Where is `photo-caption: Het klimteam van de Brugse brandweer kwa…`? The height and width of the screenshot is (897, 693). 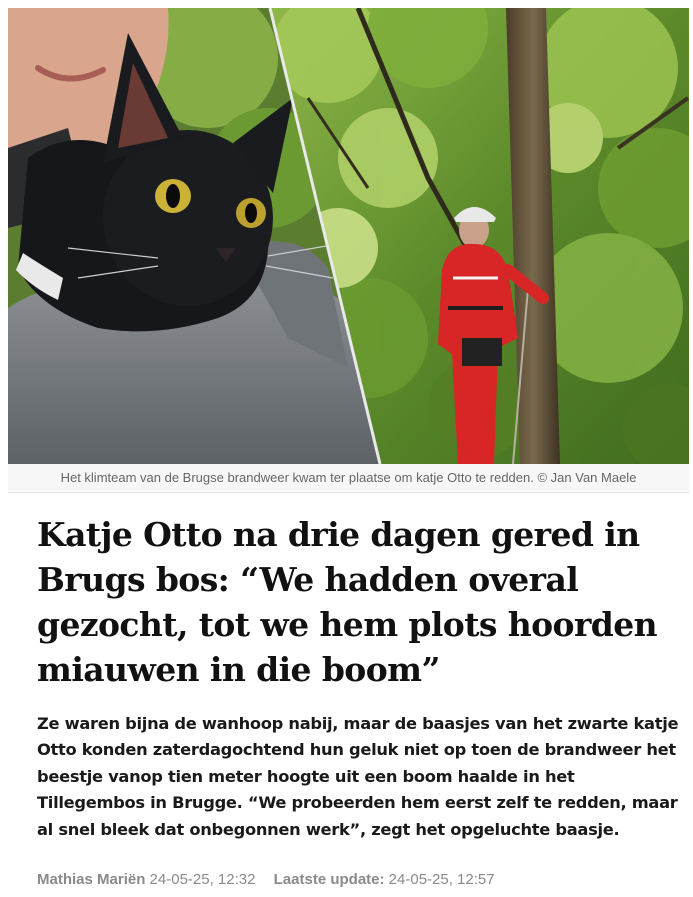
photo-caption: Het klimteam van de Brugse brandweer kwa… is located at coordinates (348, 478).